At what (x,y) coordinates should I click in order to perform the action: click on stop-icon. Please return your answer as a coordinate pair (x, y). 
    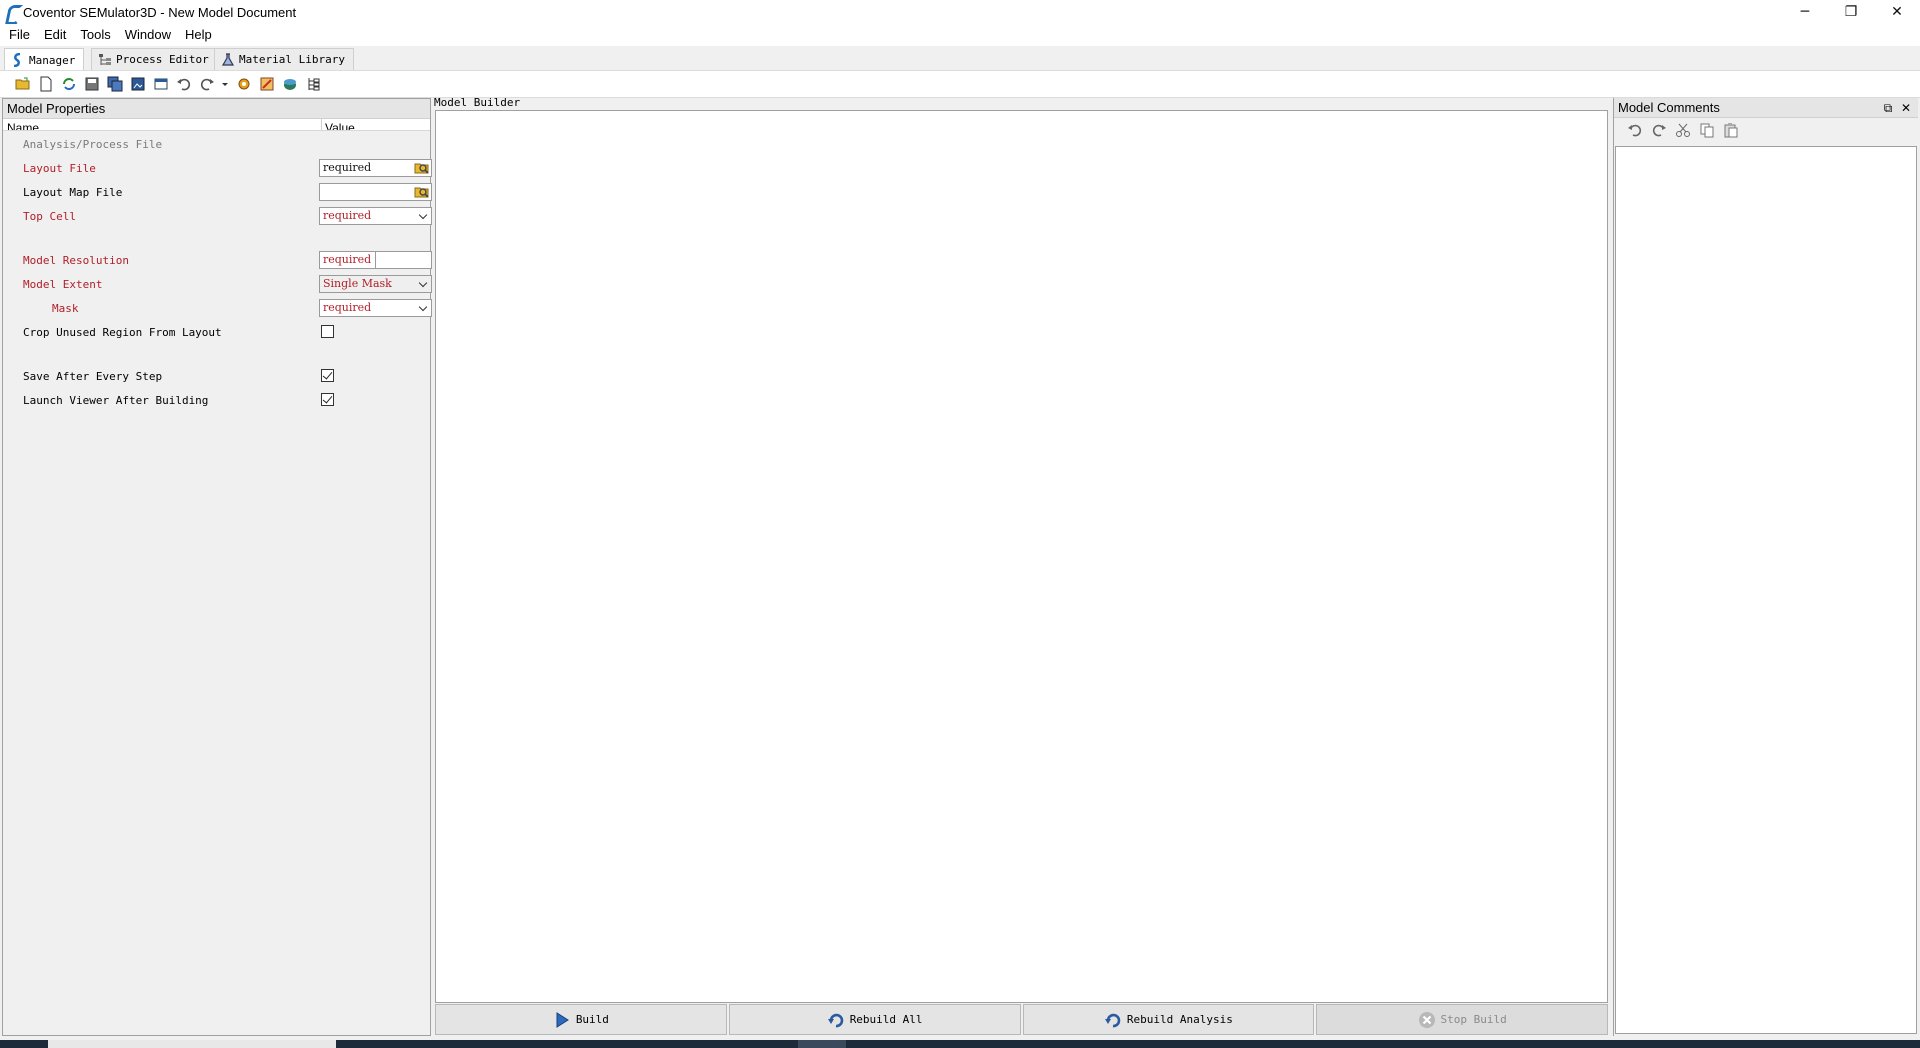
    Looking at the image, I should click on (1427, 1020).